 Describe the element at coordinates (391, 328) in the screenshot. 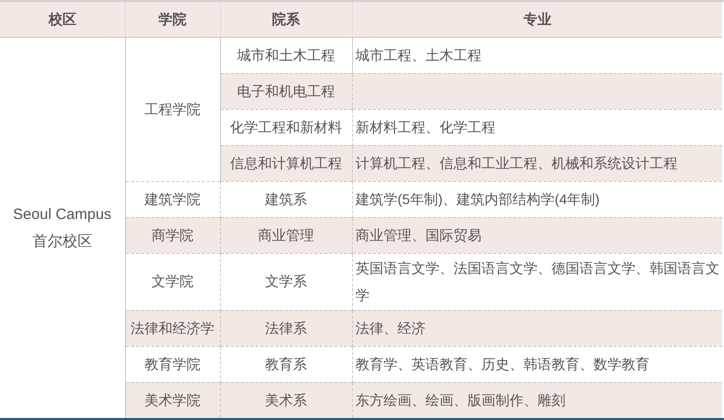

I see `majors-text: 法律、经济` at that location.